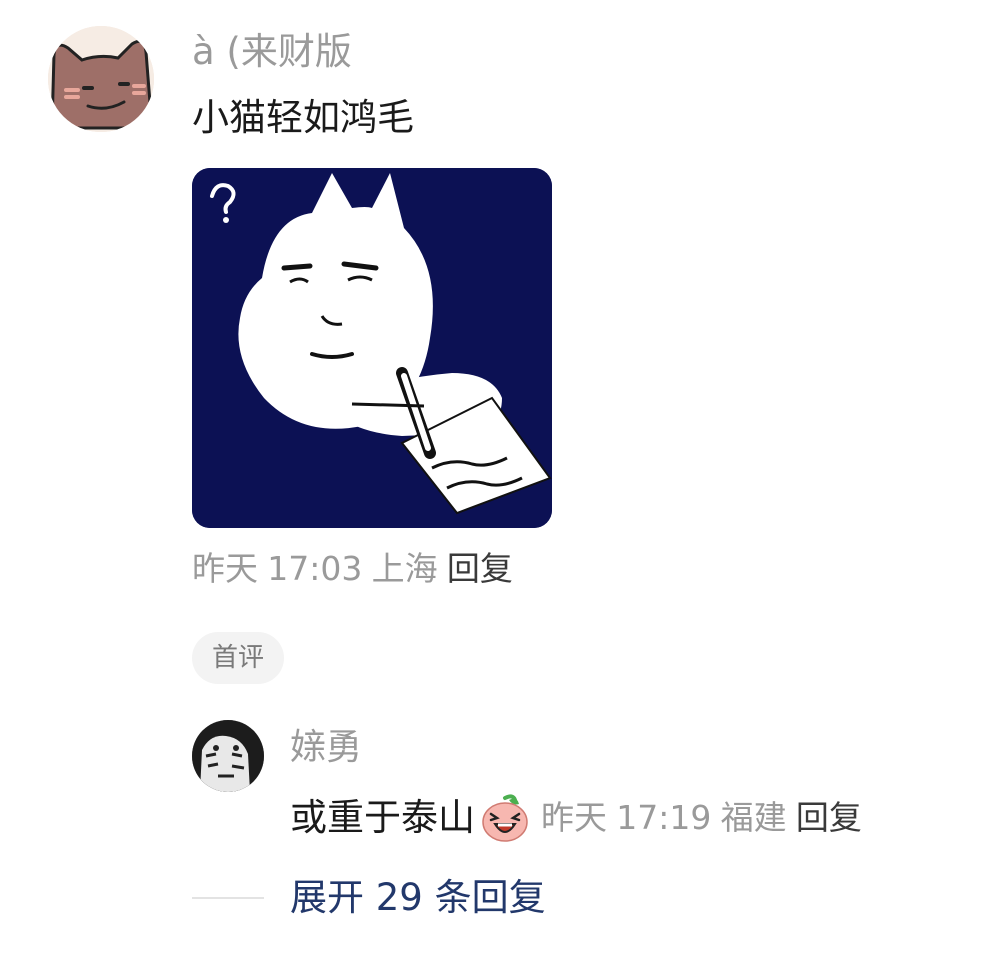 The image size is (981, 977). What do you see at coordinates (505, 818) in the screenshot?
I see `laughing-peach-emoji-icon` at bounding box center [505, 818].